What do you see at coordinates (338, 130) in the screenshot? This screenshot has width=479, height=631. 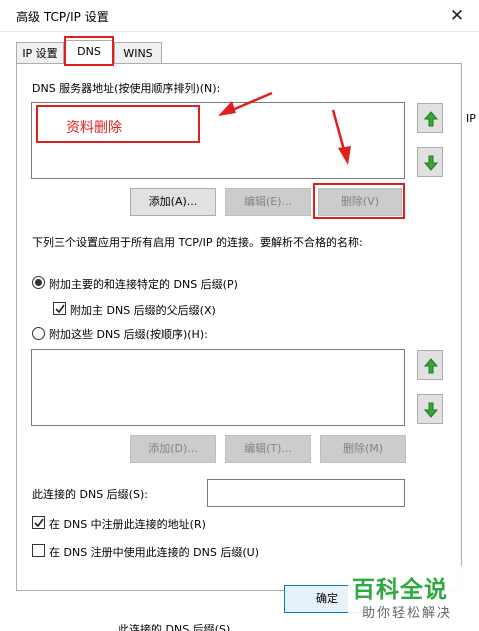 I see `annotation-arrow-down` at bounding box center [338, 130].